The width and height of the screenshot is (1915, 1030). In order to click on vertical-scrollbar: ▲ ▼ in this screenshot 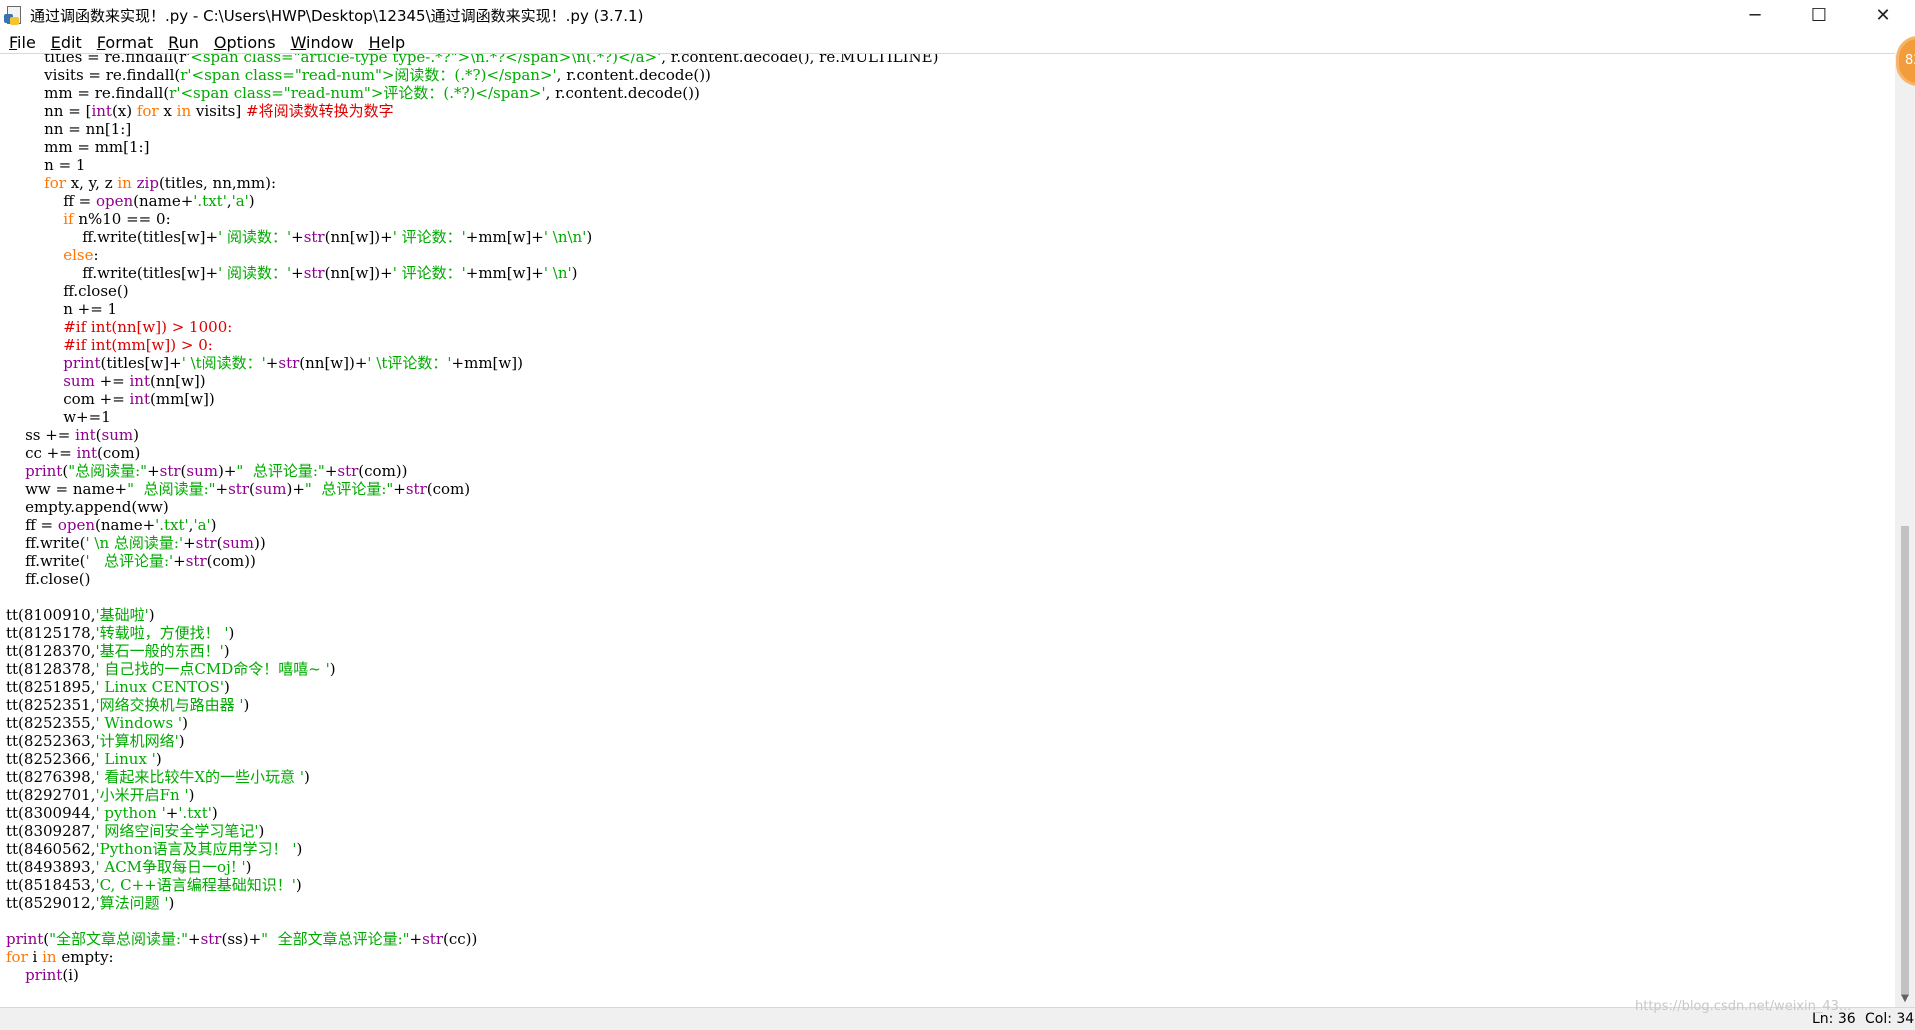, I will do `click(1905, 530)`.